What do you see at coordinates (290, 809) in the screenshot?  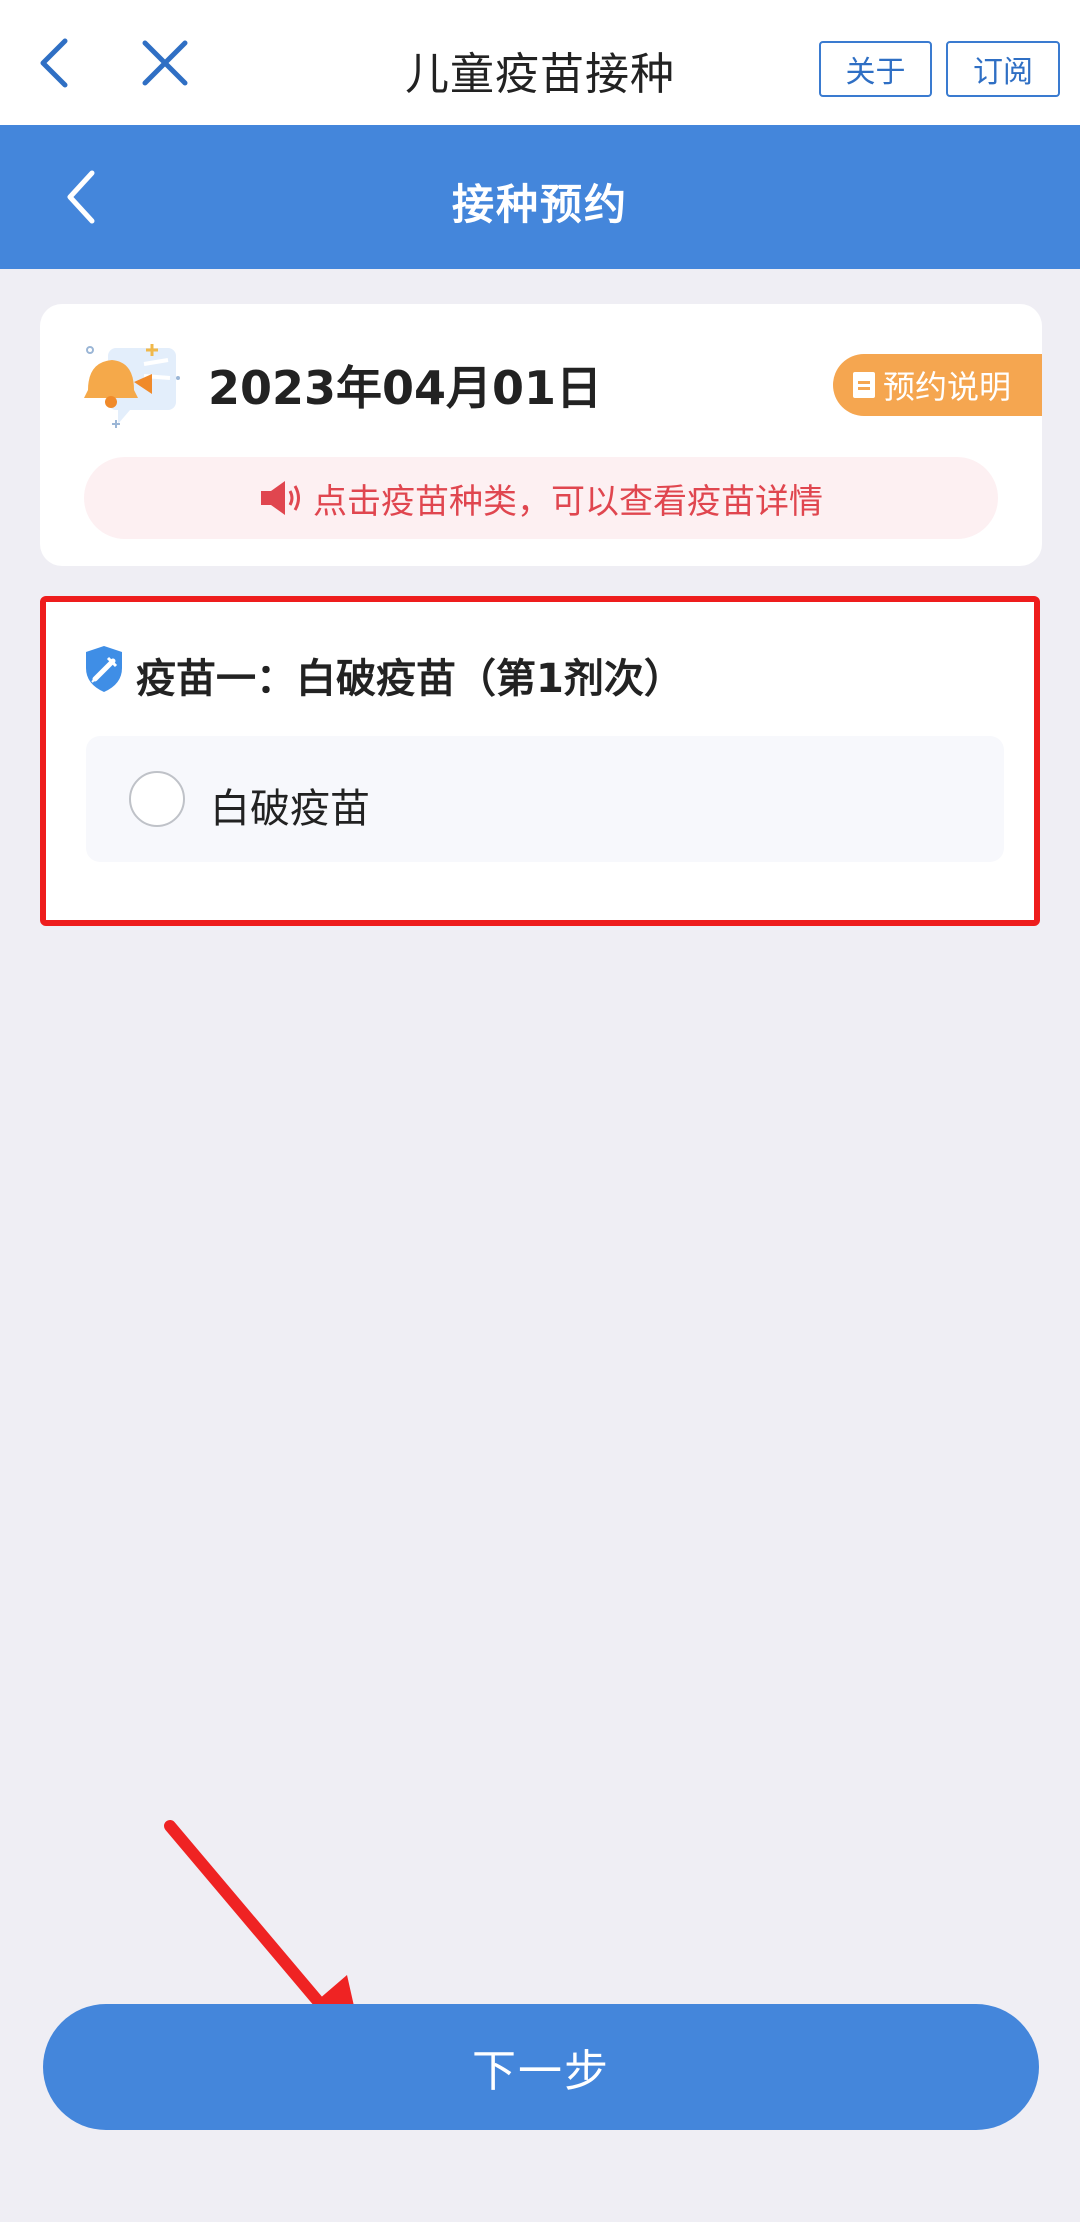 I see `vaccine-option-label: 白破疫苗` at bounding box center [290, 809].